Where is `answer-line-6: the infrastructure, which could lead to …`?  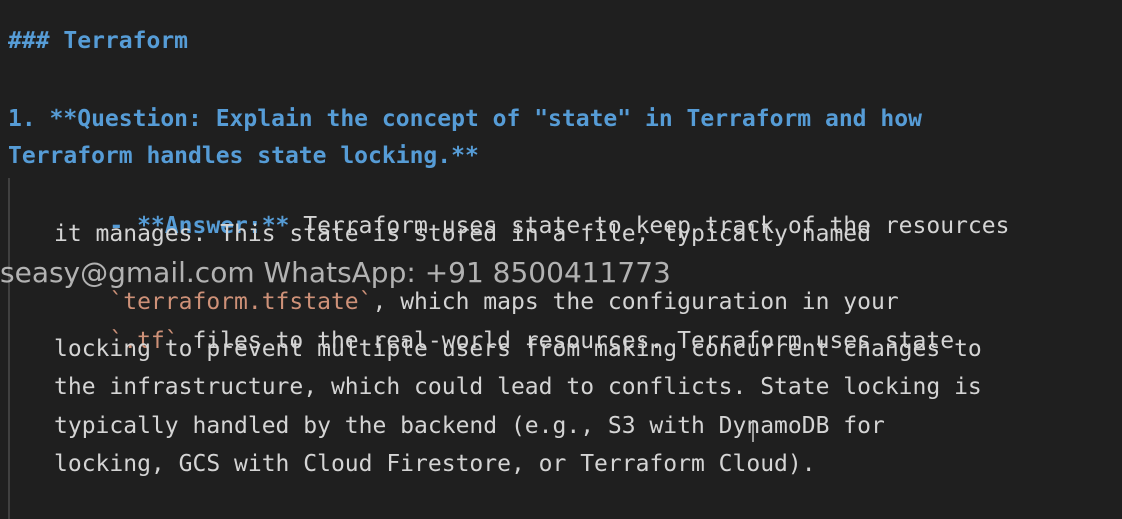
answer-line-6: the infrastructure, which could lead to … is located at coordinates (518, 387).